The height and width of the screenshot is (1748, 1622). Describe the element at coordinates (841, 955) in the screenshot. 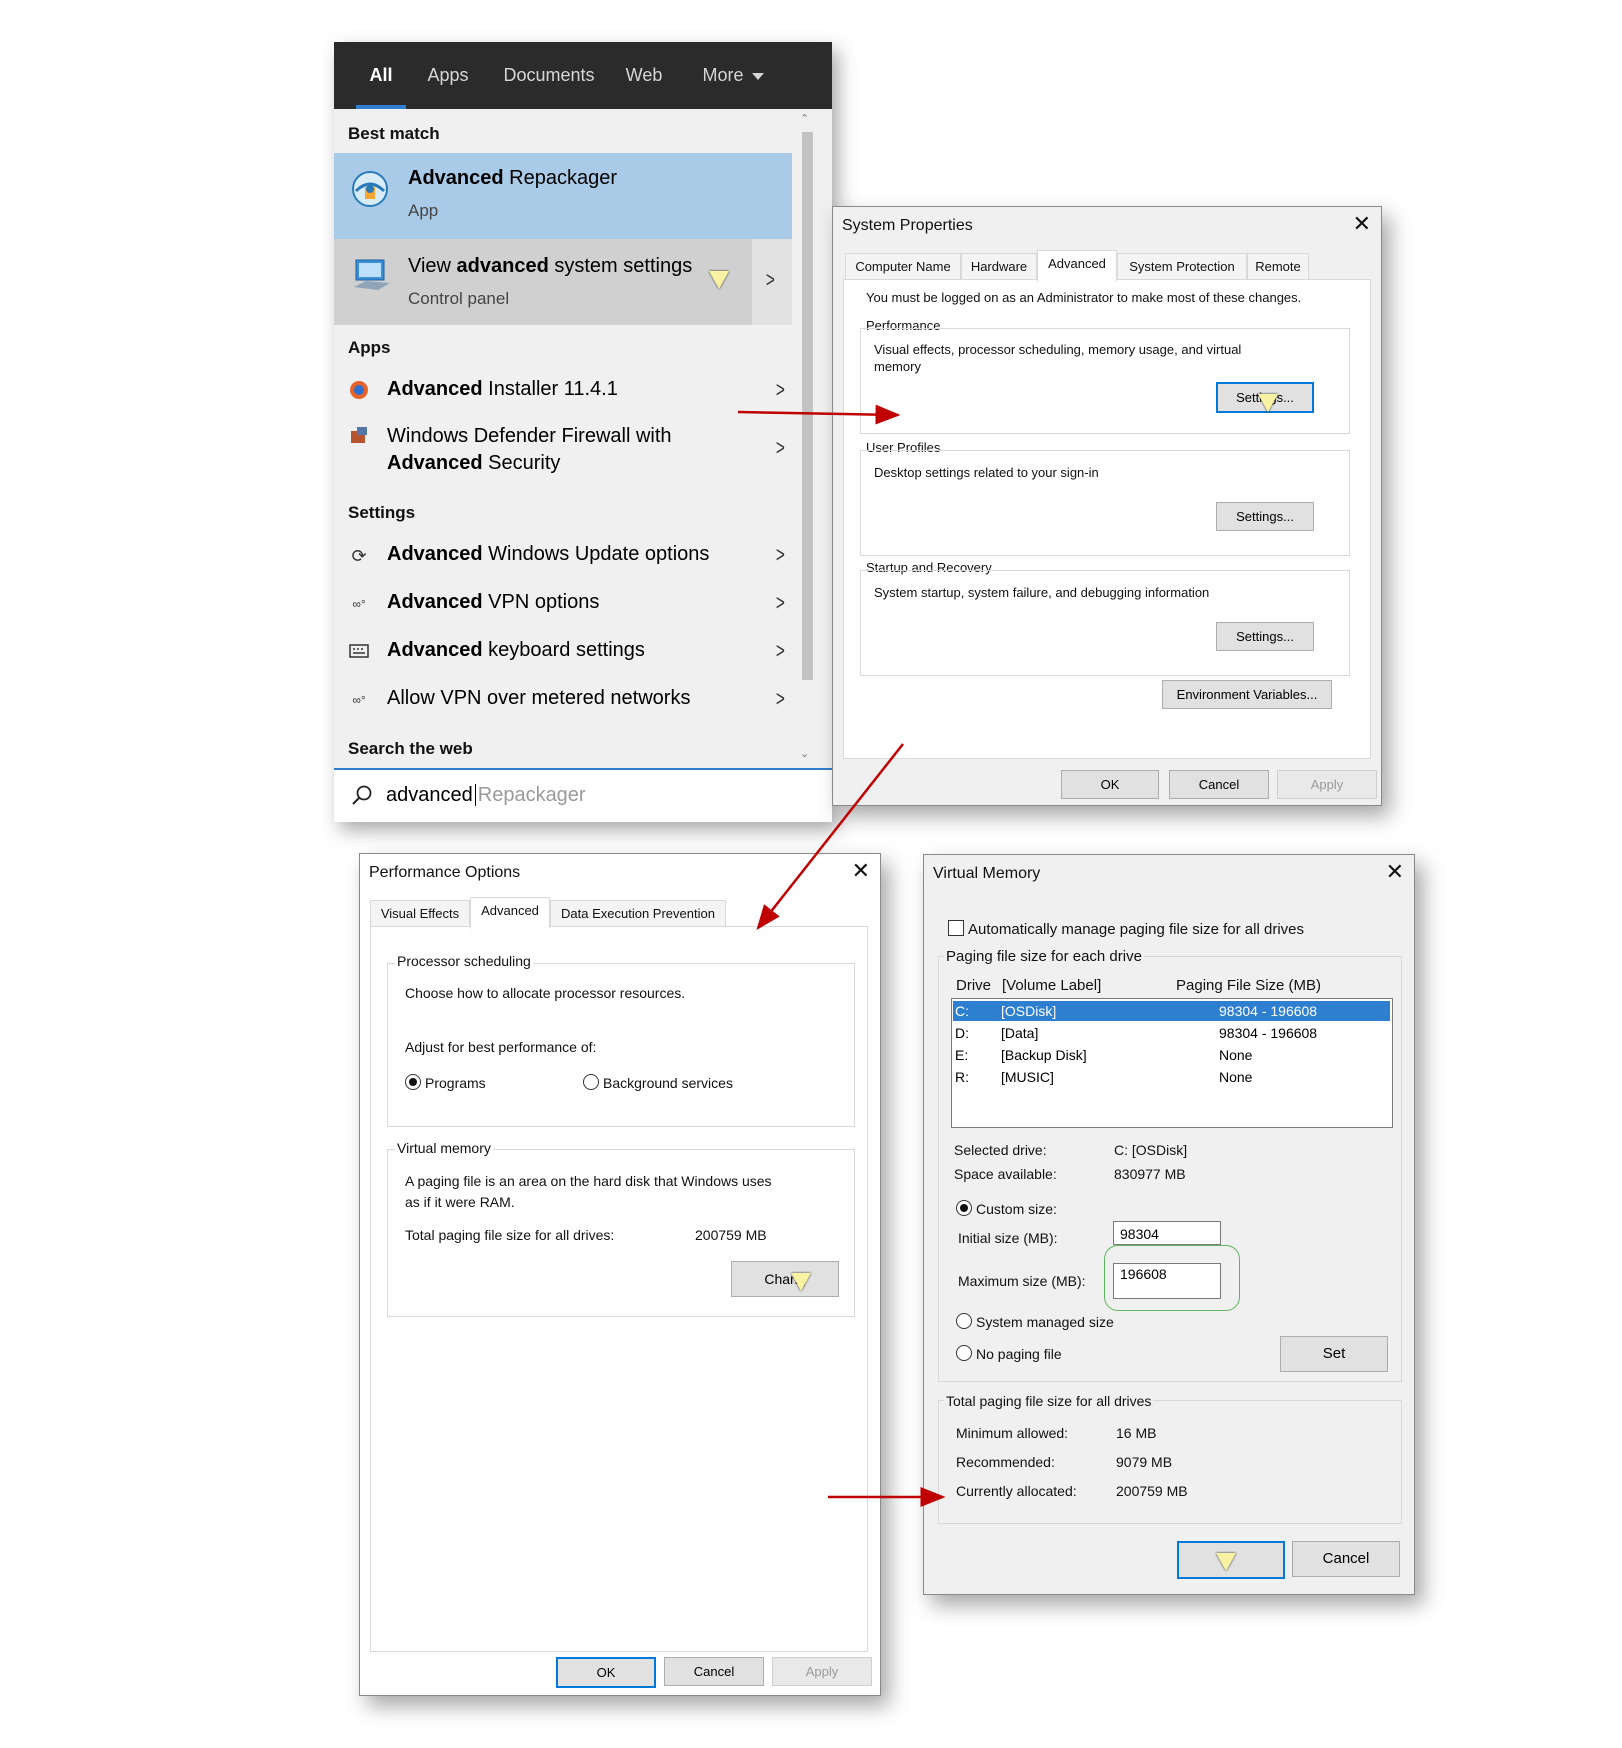

I see `annotation-arrows` at that location.